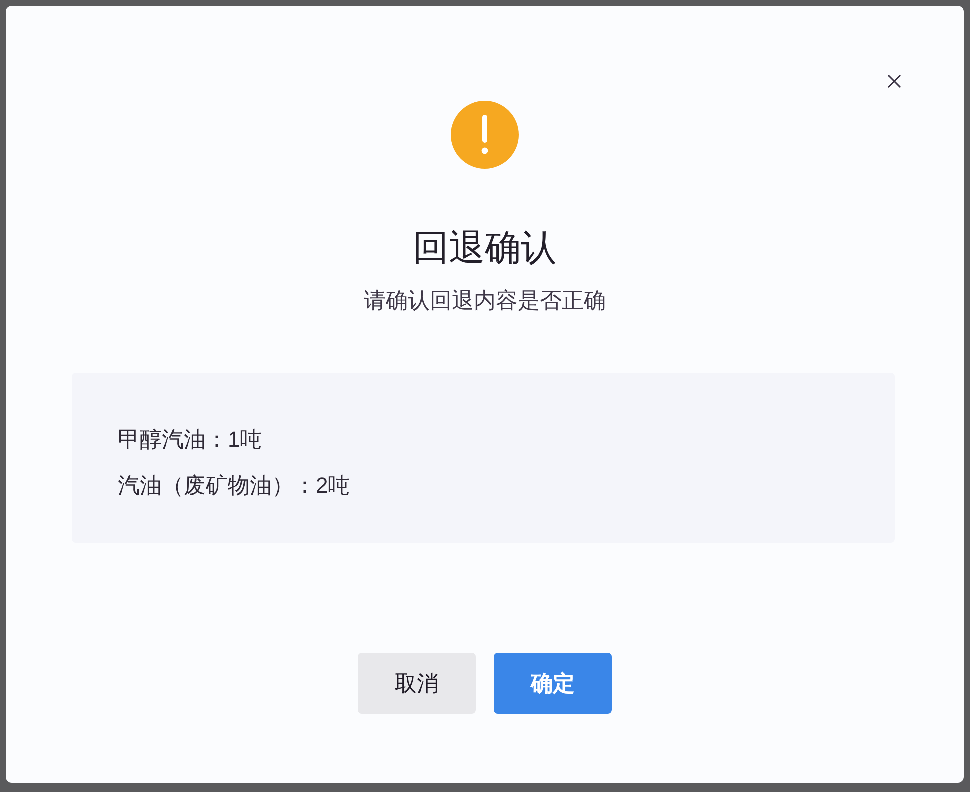 This screenshot has width=970, height=792. Describe the element at coordinates (485, 301) in the screenshot. I see `dialog-subtitle: 请确认回退内容是否正确` at that location.